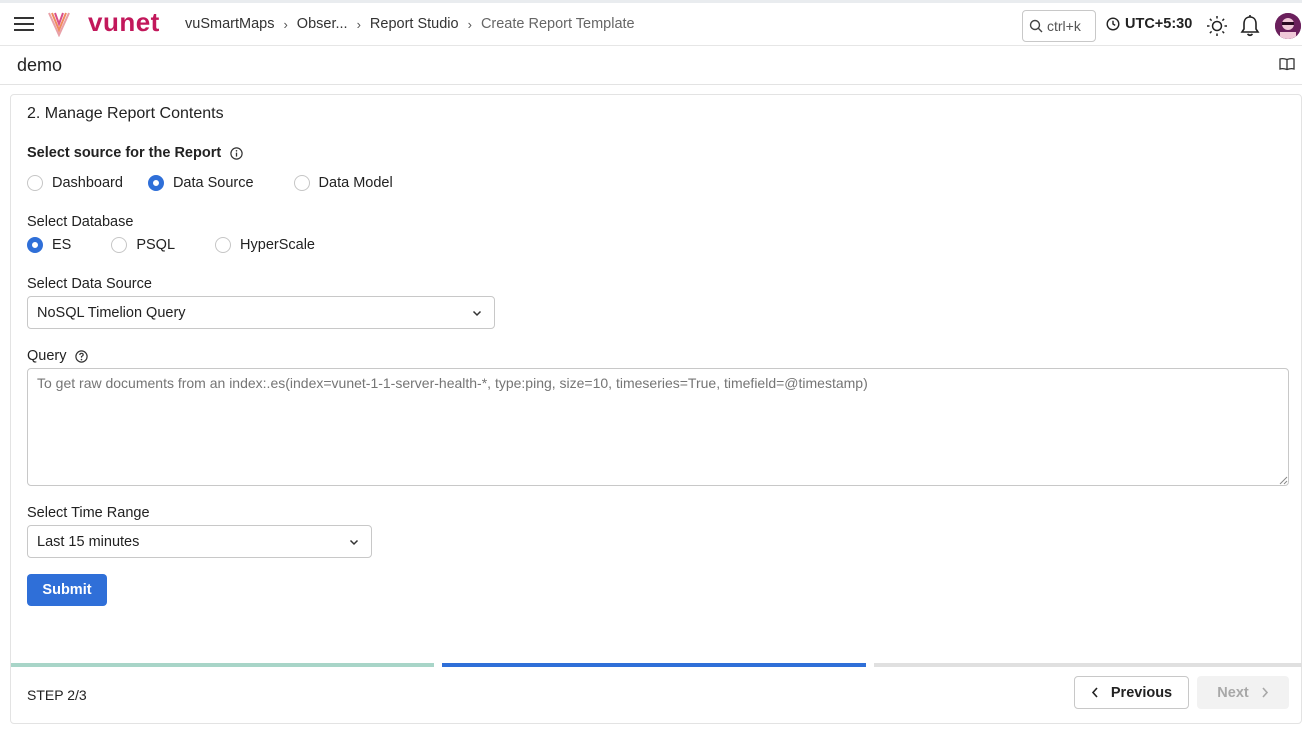 The width and height of the screenshot is (1302, 730). I want to click on submit-button: Submit, so click(67, 590).